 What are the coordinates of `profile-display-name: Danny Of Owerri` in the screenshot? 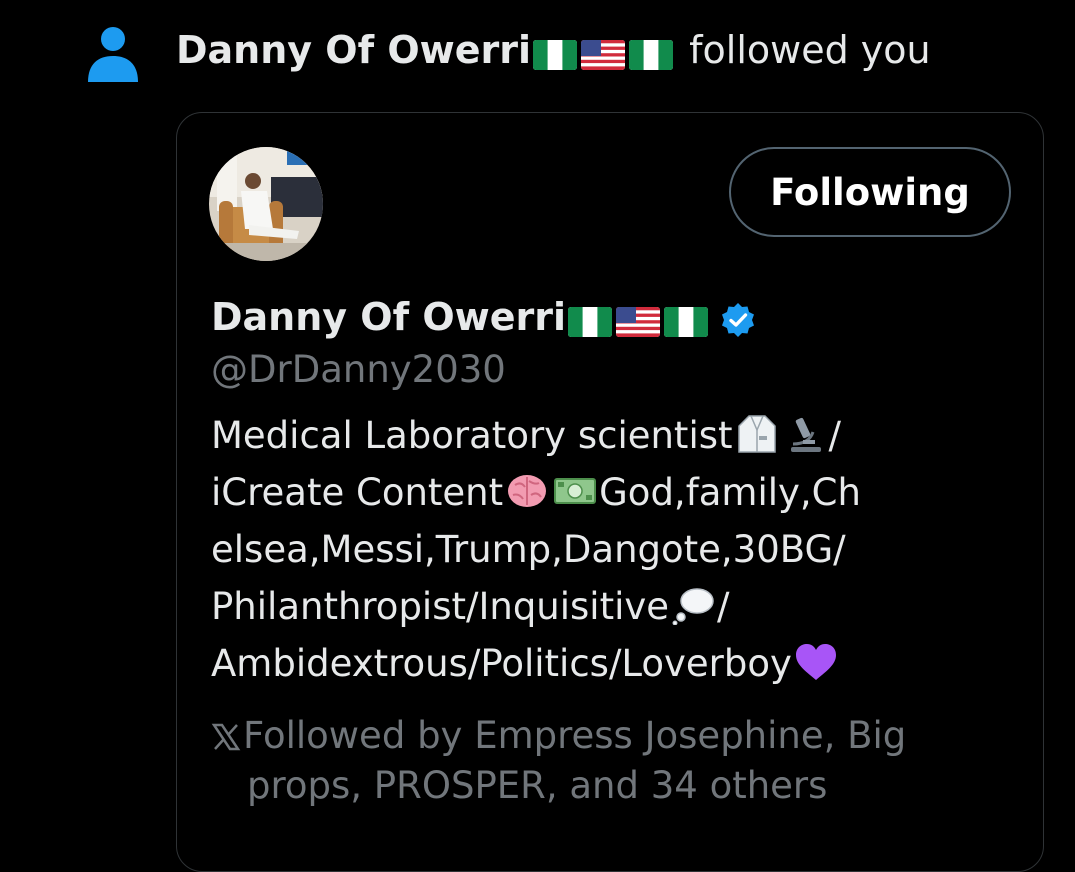 It's located at (483, 318).